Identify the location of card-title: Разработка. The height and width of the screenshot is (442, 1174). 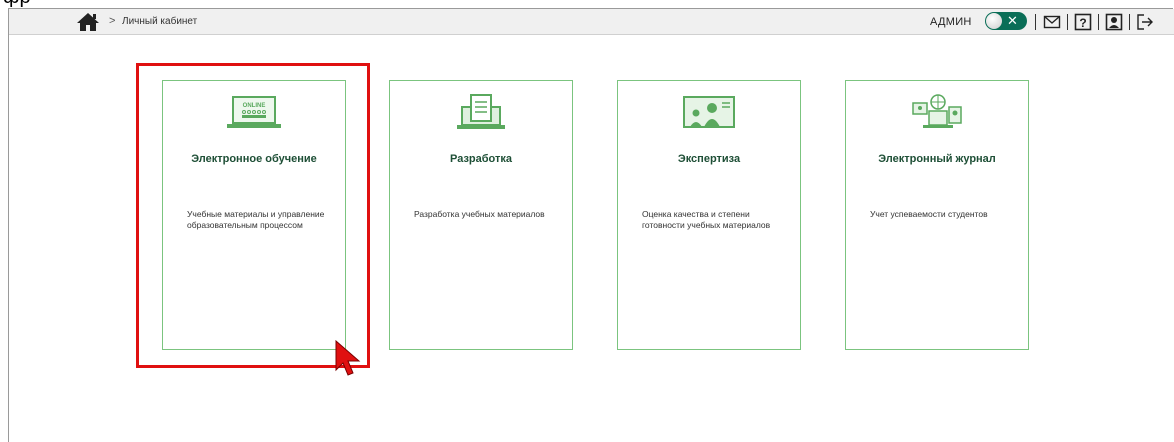
(481, 159).